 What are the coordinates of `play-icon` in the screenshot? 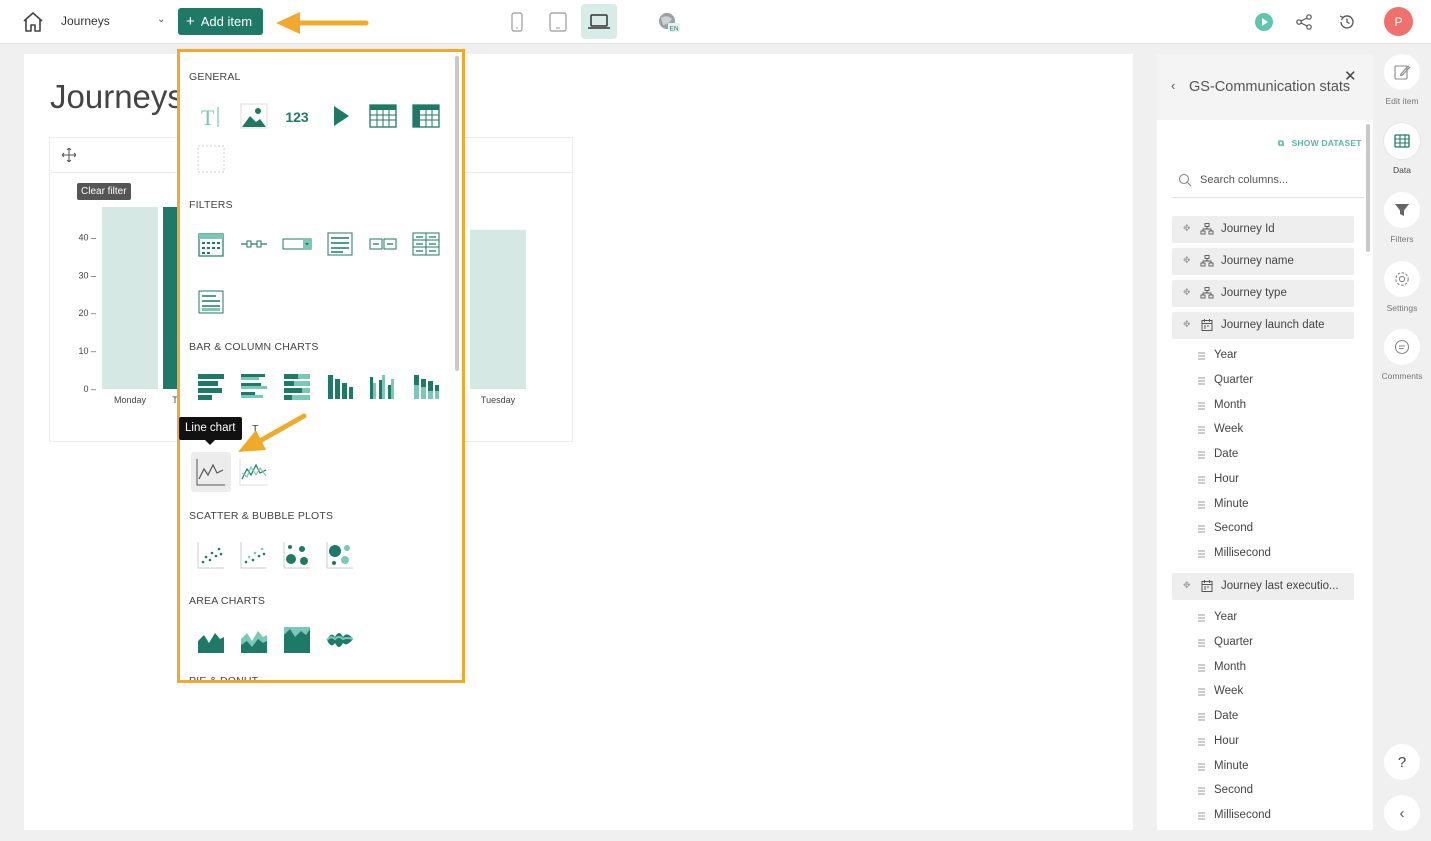 It's located at (1264, 22).